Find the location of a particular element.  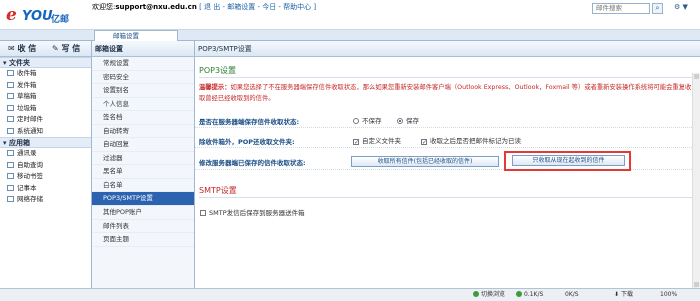

sent-icon is located at coordinates (10, 84).